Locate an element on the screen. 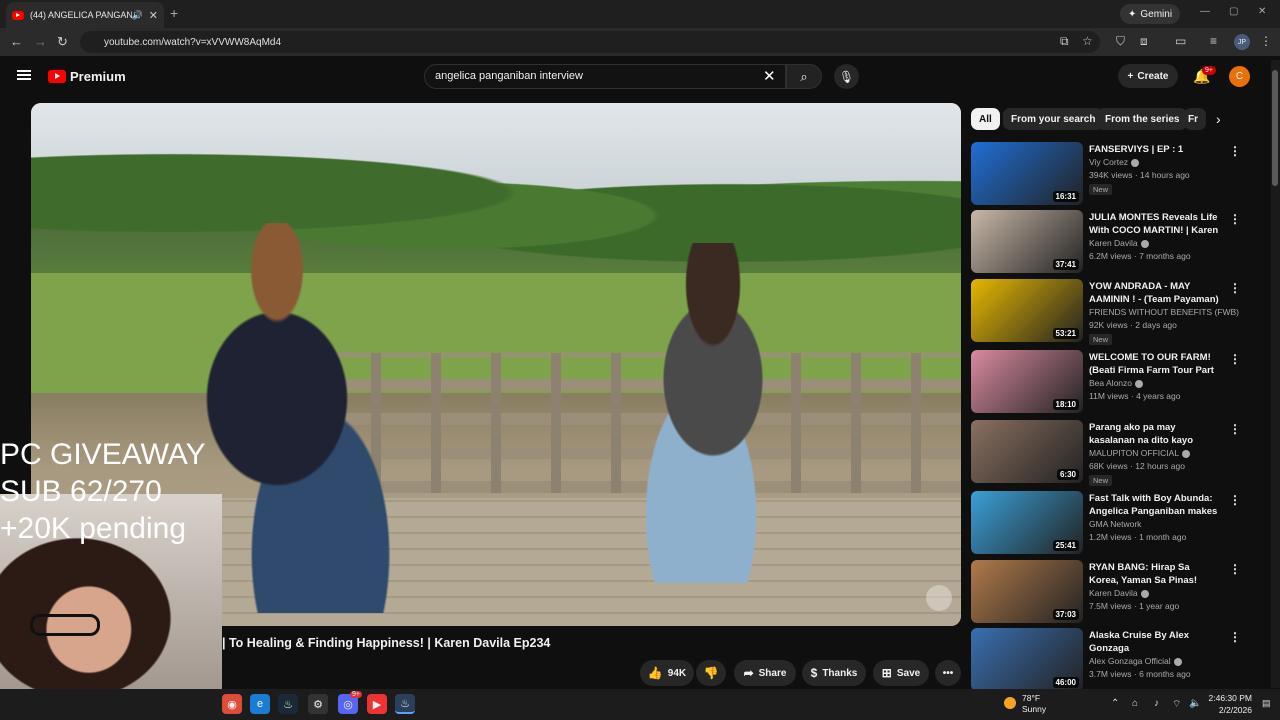  video-thumbnail: 25:41 is located at coordinates (1027, 522).